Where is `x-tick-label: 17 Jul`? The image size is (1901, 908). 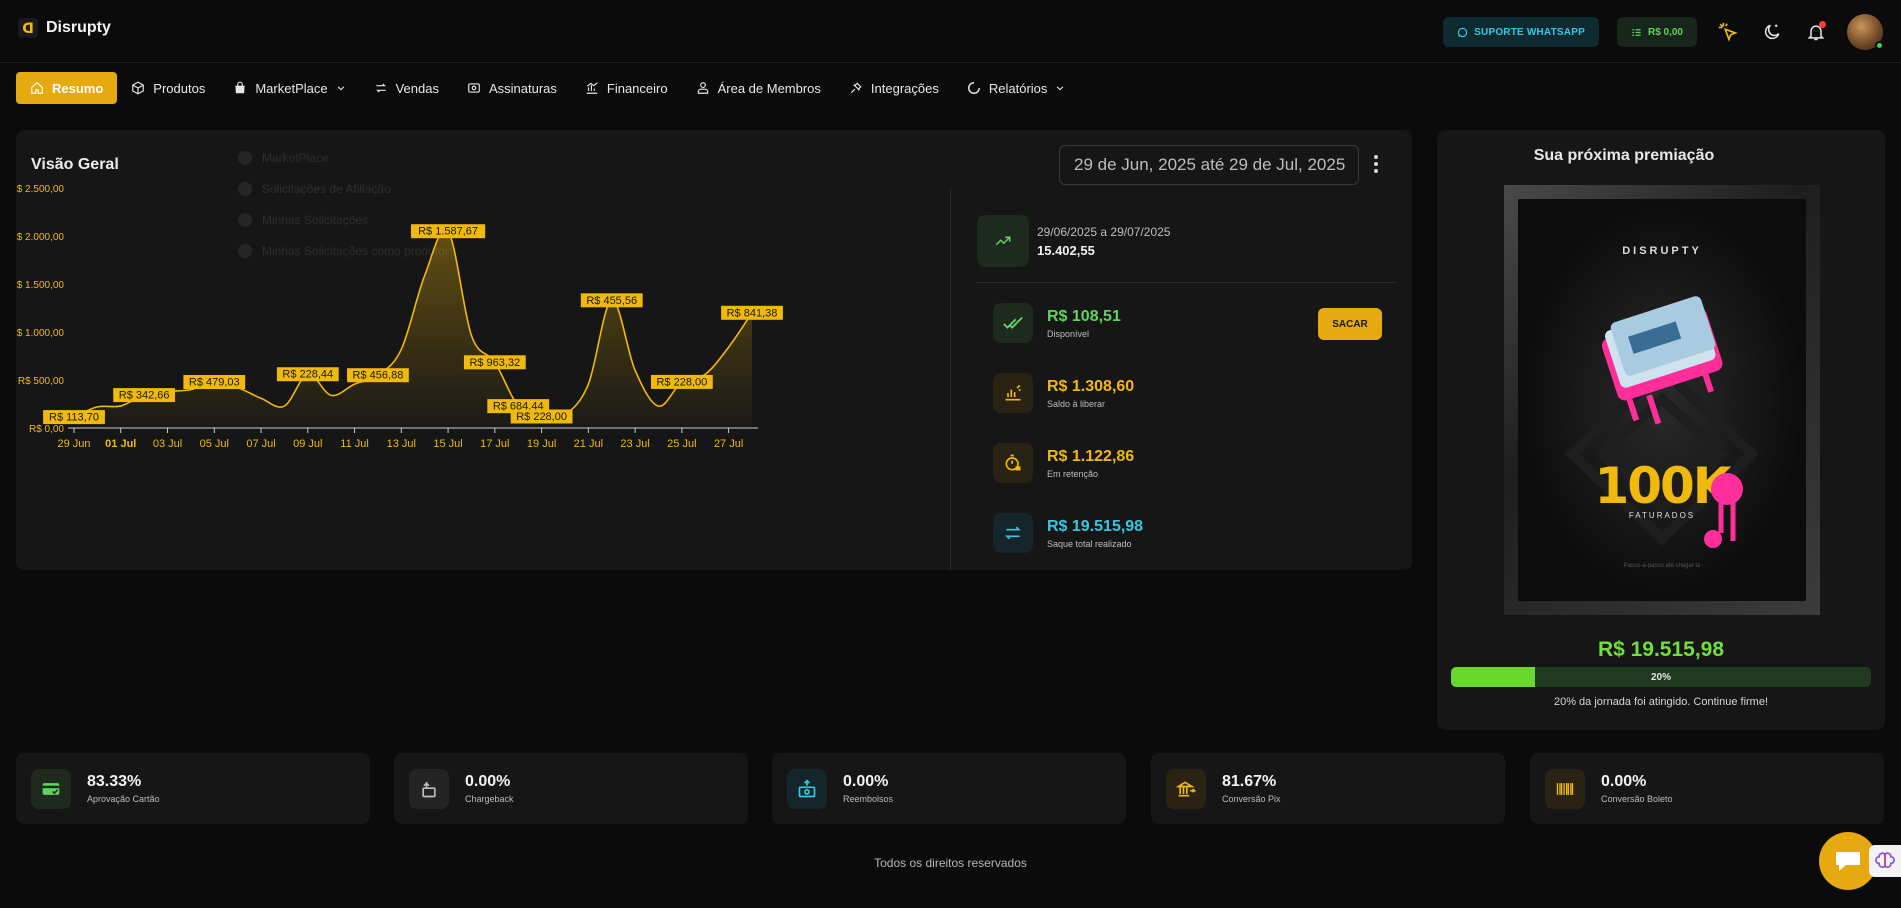 x-tick-label: 17 Jul is located at coordinates (494, 444).